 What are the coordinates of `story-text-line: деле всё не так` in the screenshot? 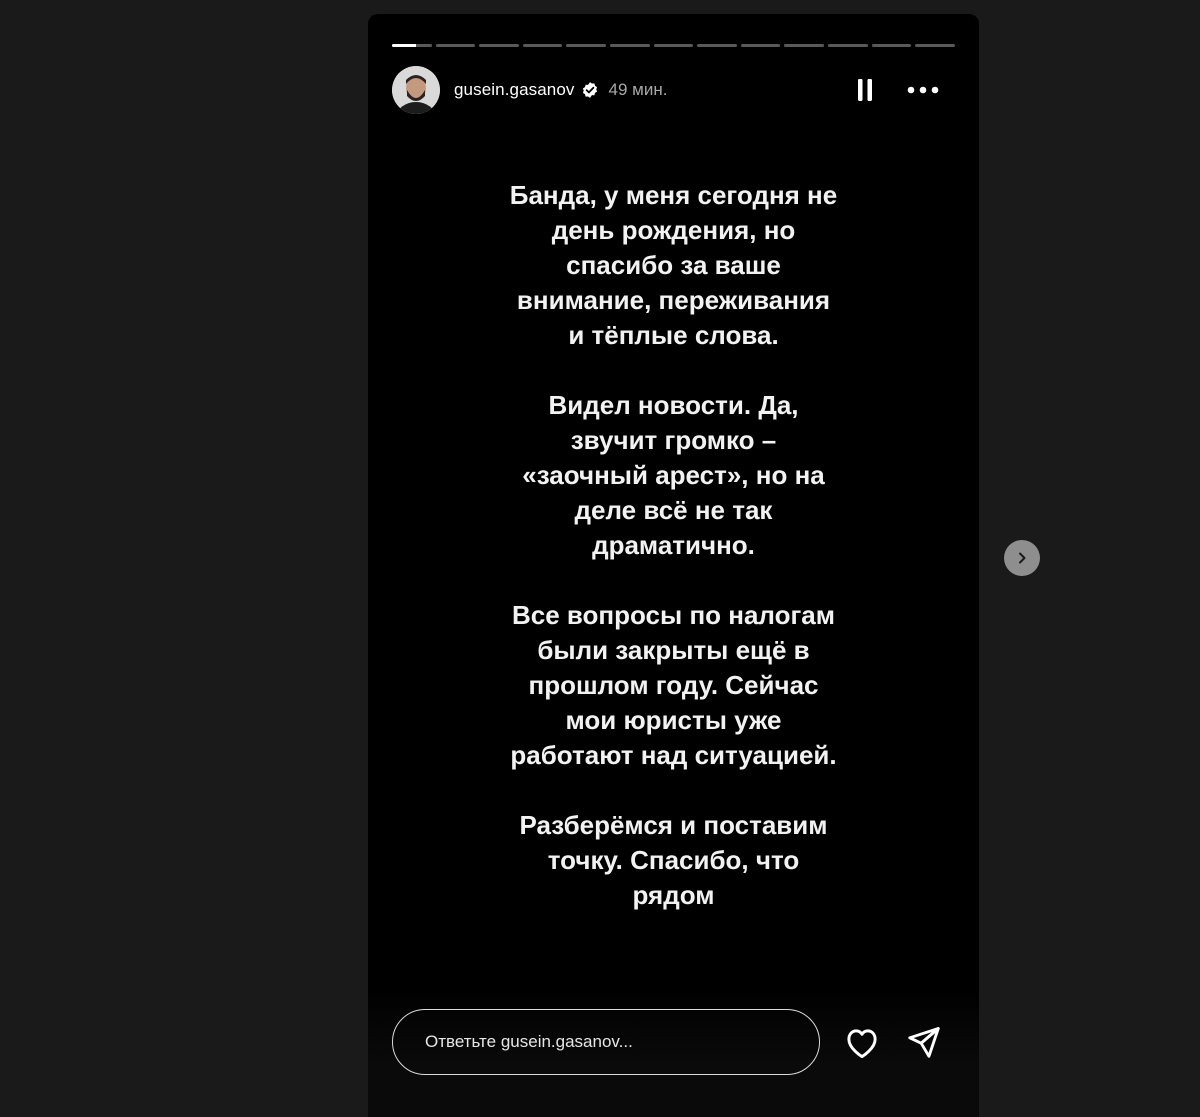 It's located at (673, 510).